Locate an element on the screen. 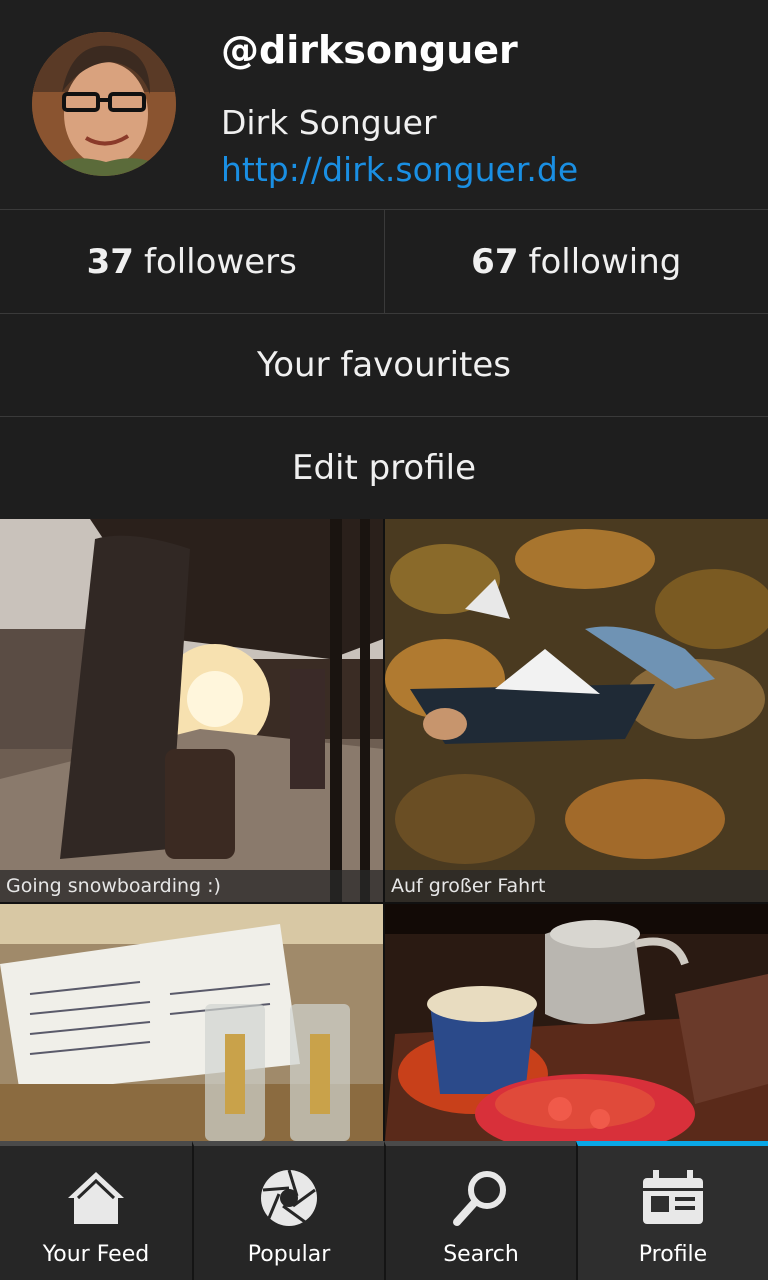  followers-button: 37 followers is located at coordinates (192, 261).